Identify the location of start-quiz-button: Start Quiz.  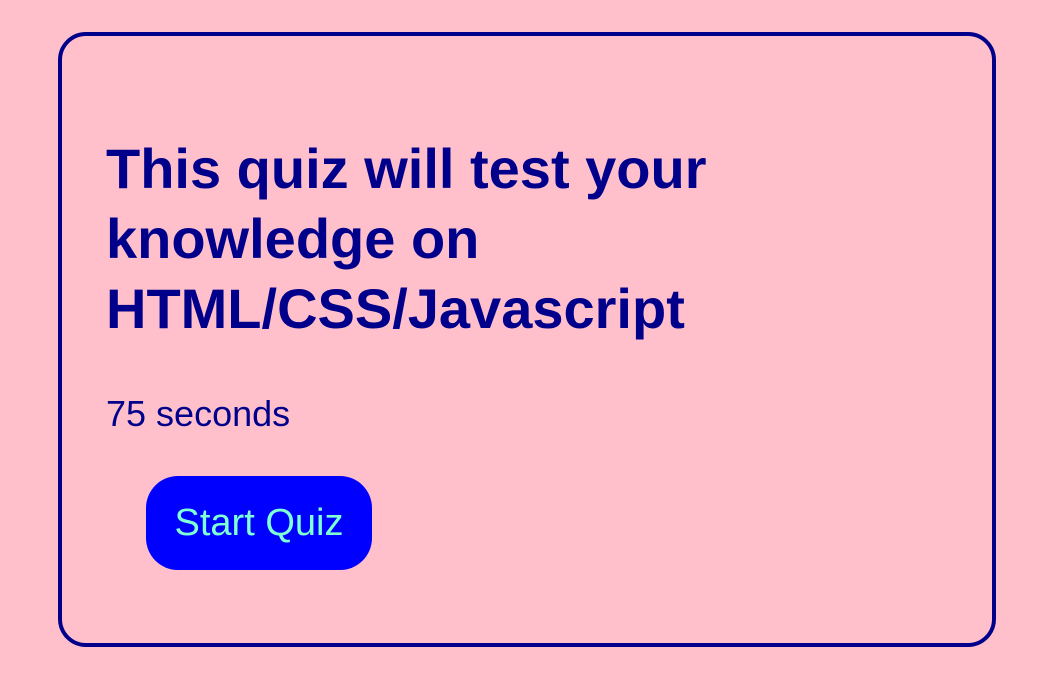
(259, 523).